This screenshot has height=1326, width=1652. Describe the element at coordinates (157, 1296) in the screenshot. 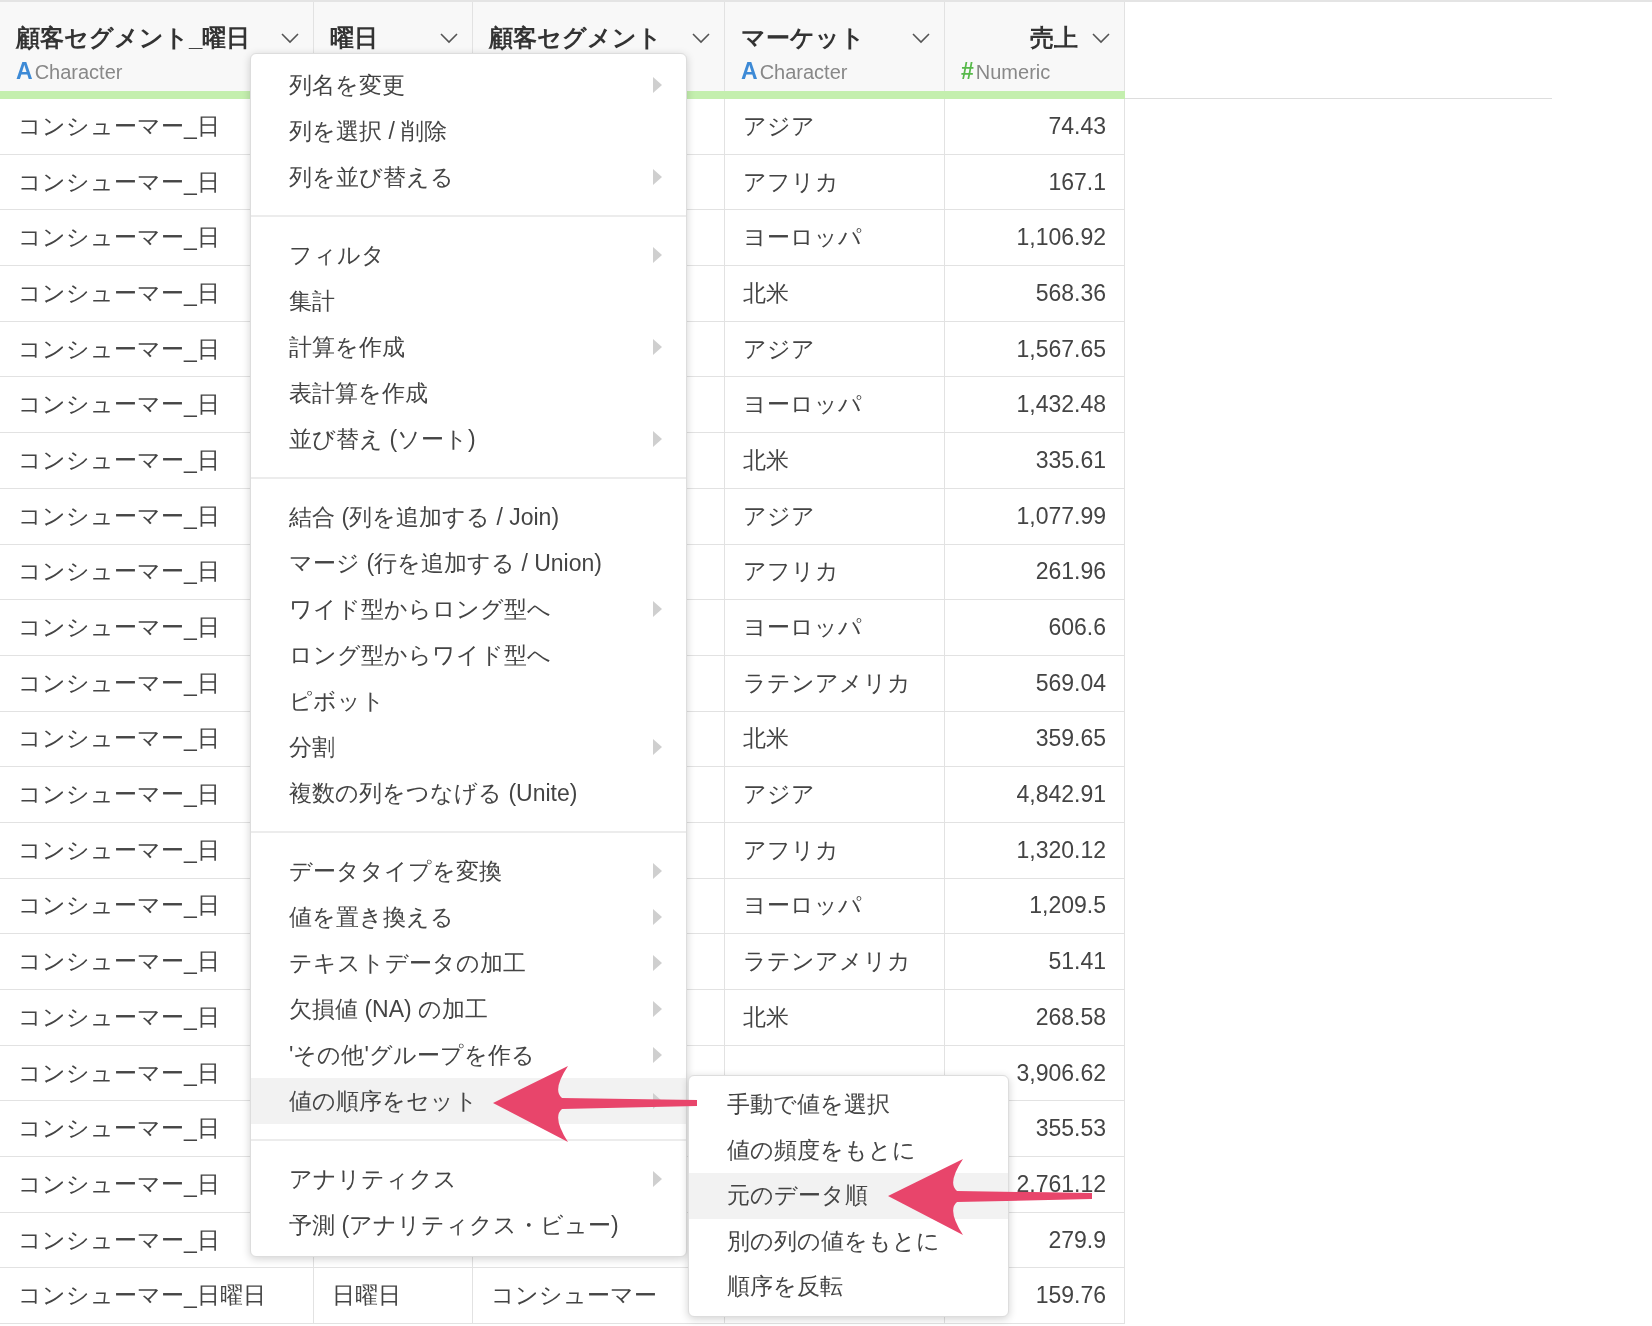

I see `table-cell: コンシューマー_日曜日` at that location.